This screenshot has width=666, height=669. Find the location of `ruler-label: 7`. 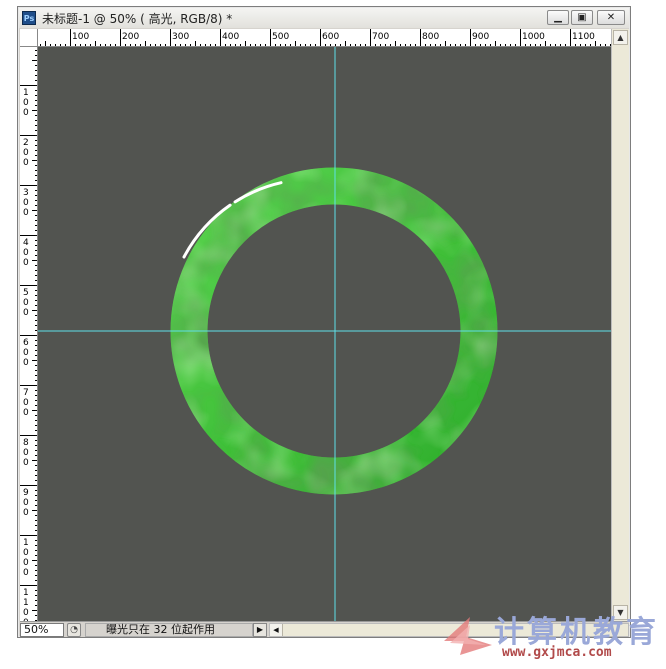

ruler-label: 7 is located at coordinates (26, 393).